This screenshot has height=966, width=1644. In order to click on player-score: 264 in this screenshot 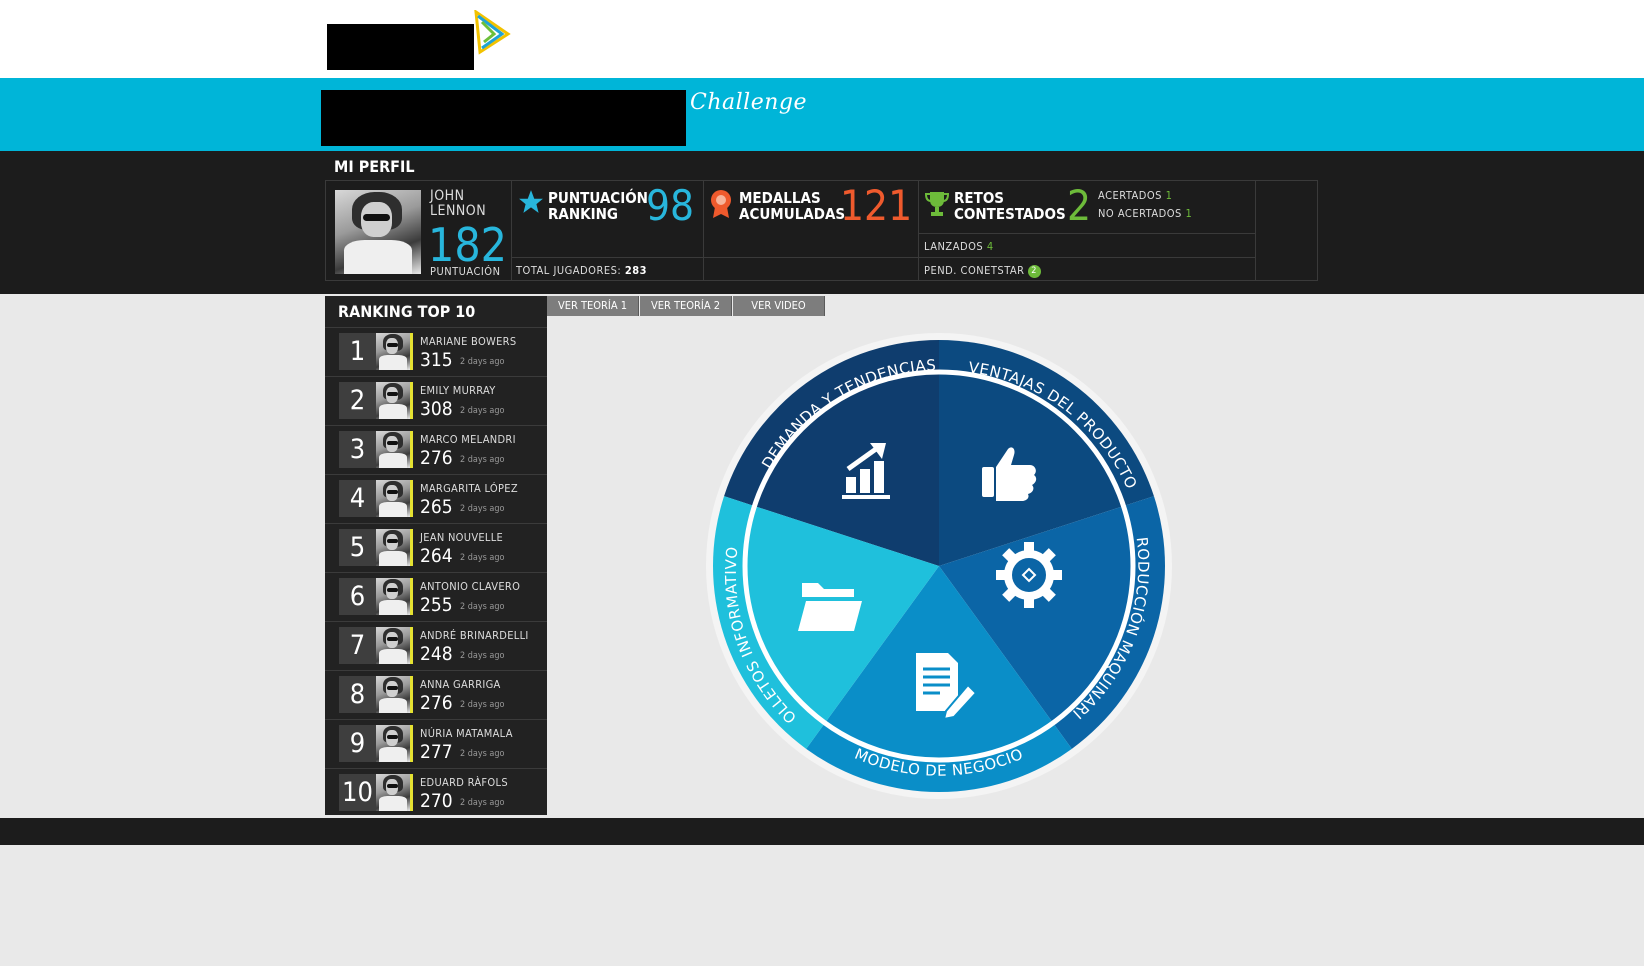, I will do `click(436, 556)`.